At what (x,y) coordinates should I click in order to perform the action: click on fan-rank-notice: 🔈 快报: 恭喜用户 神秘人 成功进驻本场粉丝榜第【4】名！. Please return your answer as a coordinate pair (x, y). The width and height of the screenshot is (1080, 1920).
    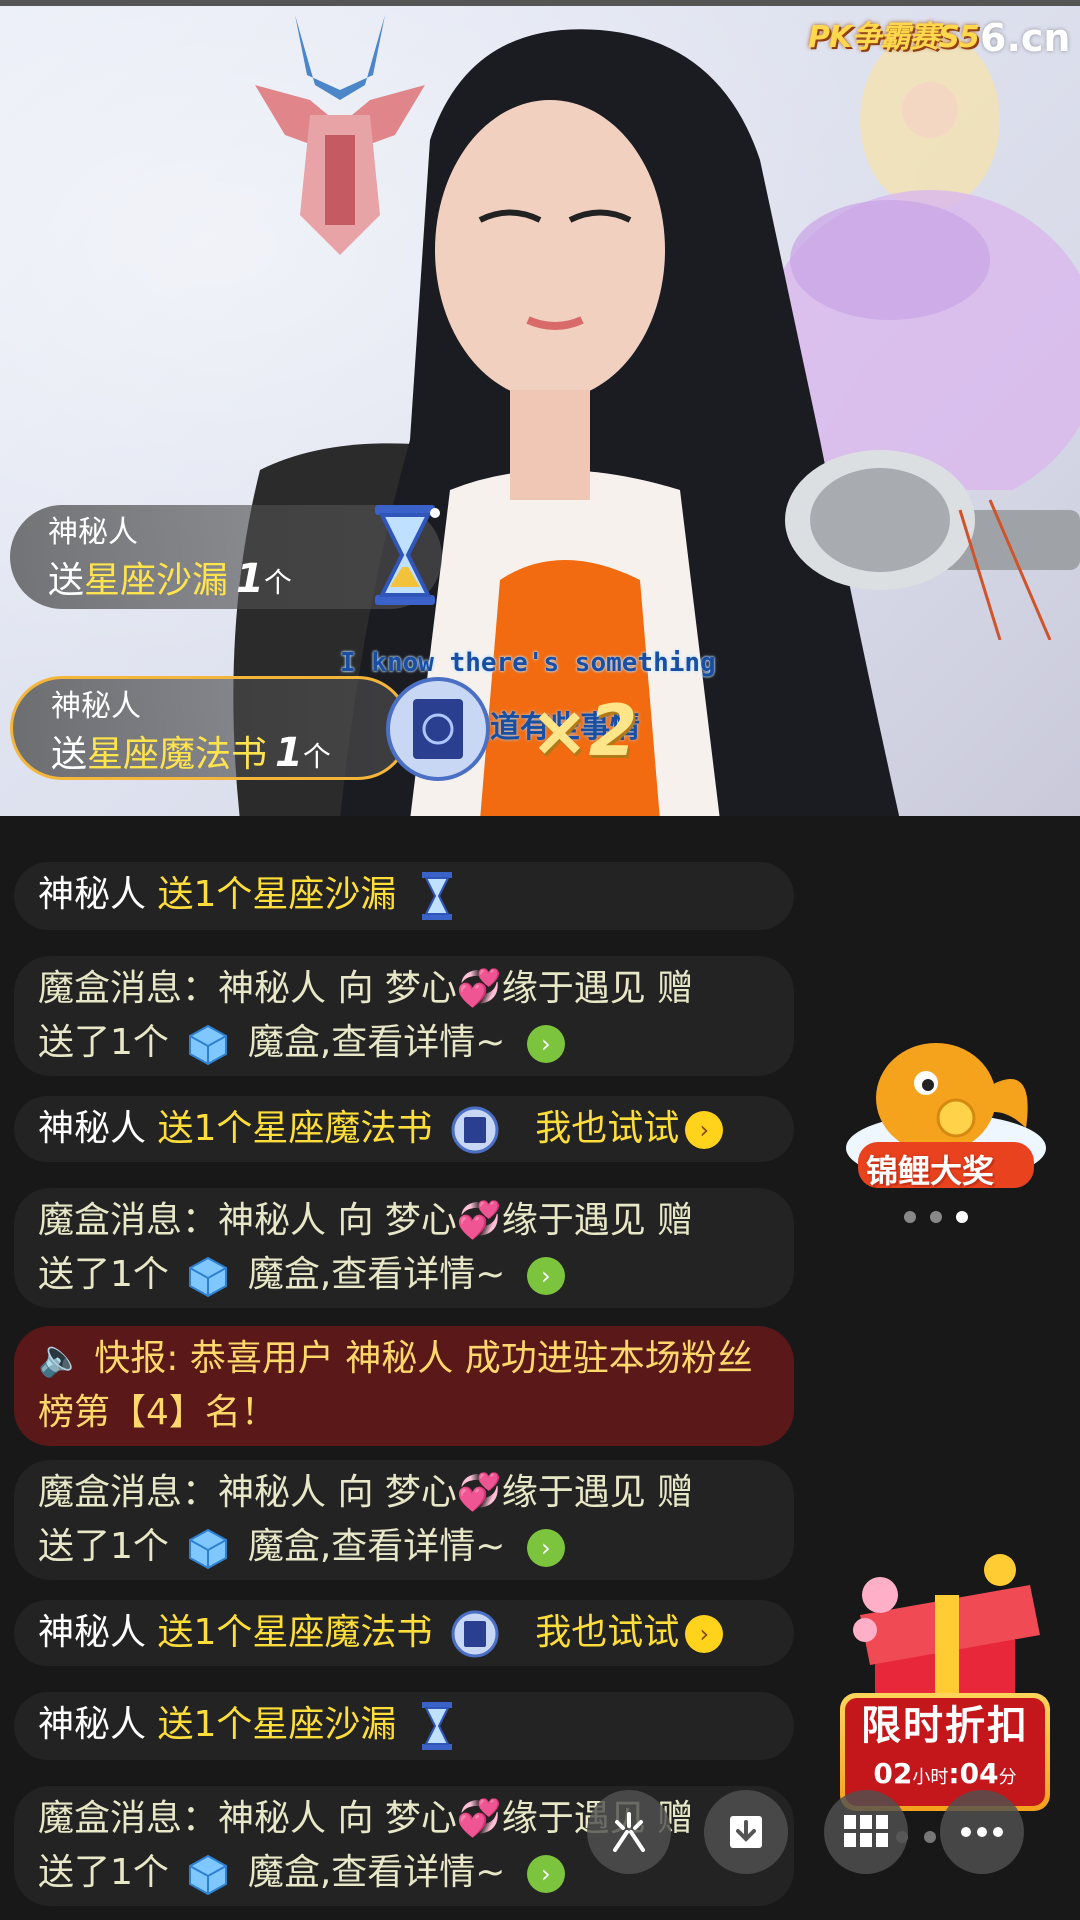
    Looking at the image, I should click on (404, 1386).